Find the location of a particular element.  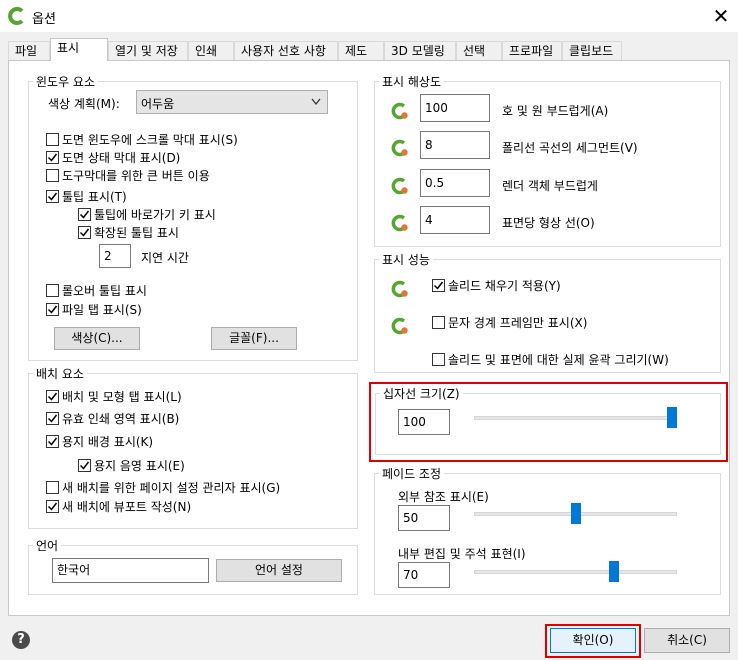

extended-tooltips-checkbox is located at coordinates (84, 232).